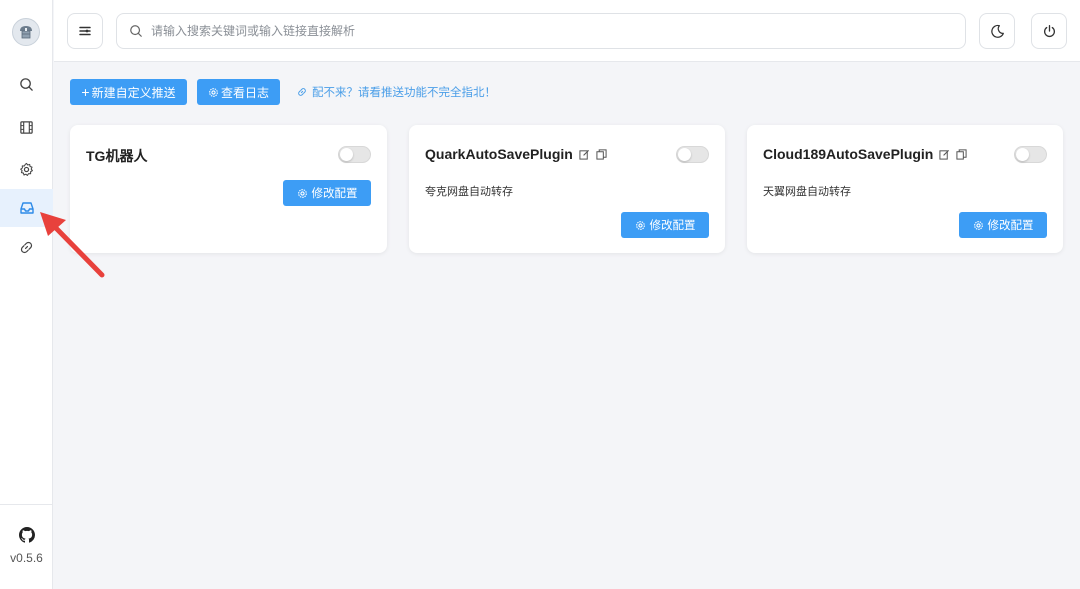 Image resolution: width=1080 pixels, height=589 pixels. I want to click on link-icon, so click(302, 92).